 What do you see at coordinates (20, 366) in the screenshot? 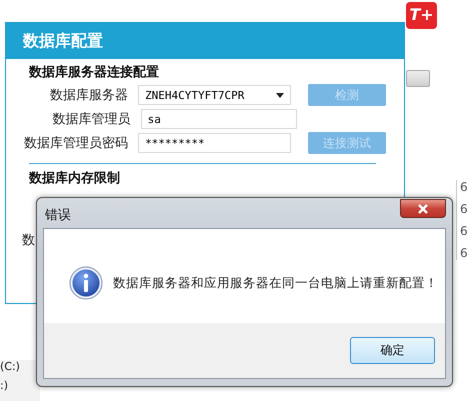
I see `drive-item: (C:)` at bounding box center [20, 366].